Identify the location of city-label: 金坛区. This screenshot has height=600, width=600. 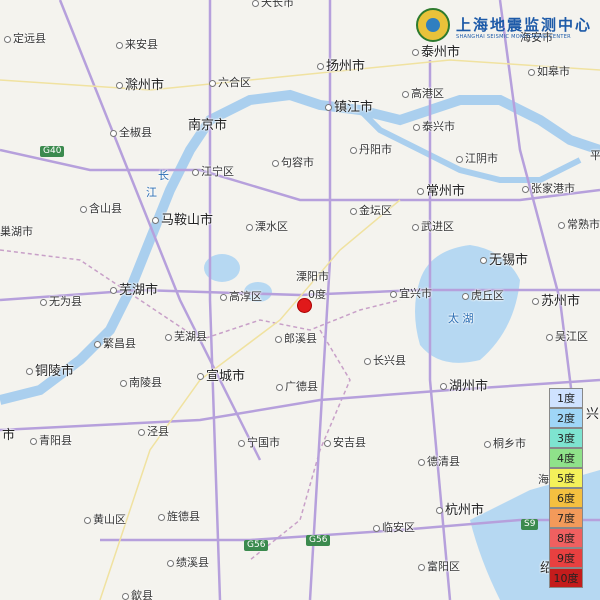
(371, 211).